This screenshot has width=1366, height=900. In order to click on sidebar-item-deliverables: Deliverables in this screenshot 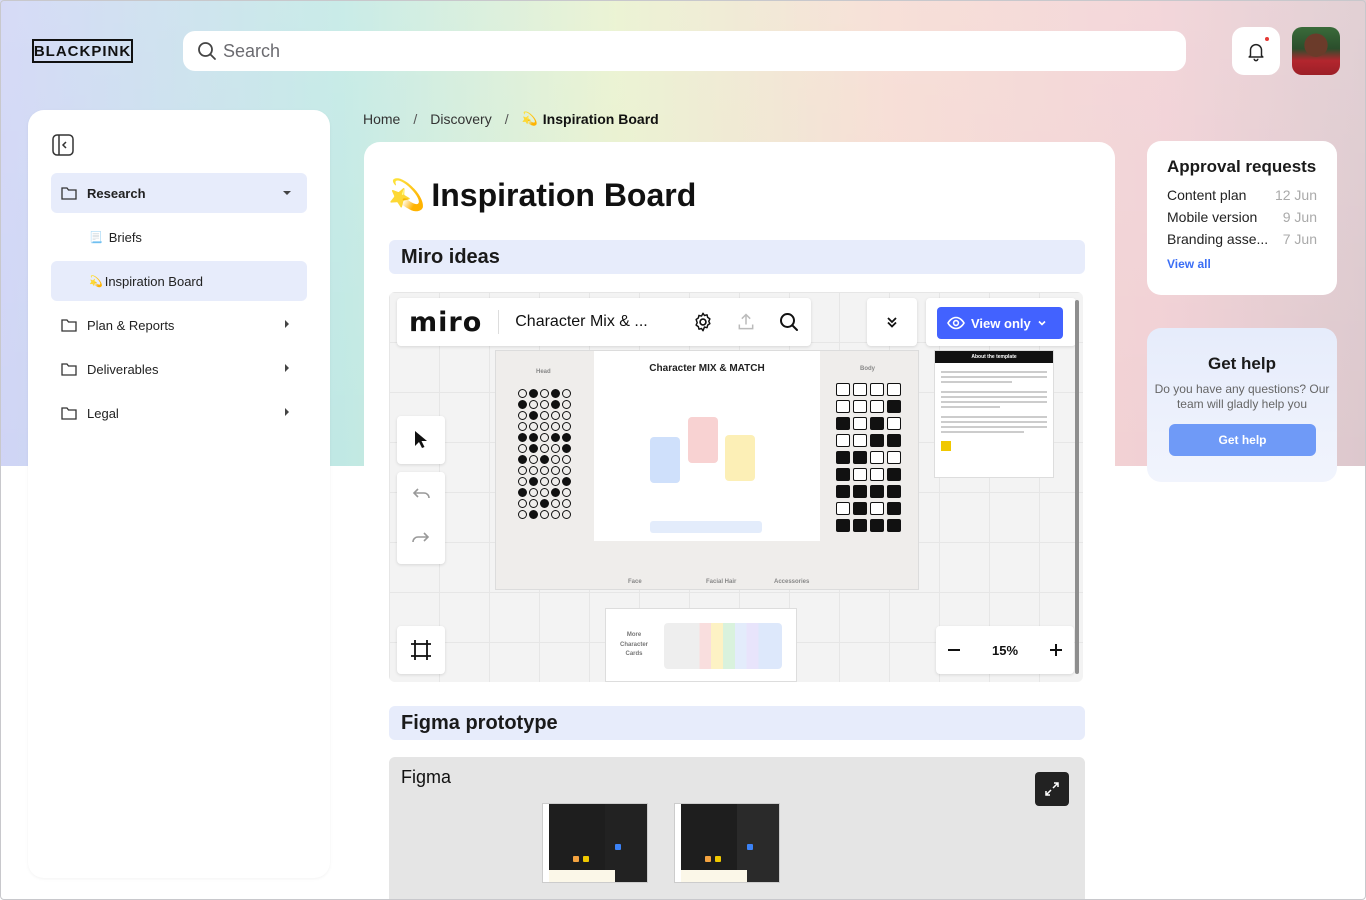, I will do `click(179, 369)`.